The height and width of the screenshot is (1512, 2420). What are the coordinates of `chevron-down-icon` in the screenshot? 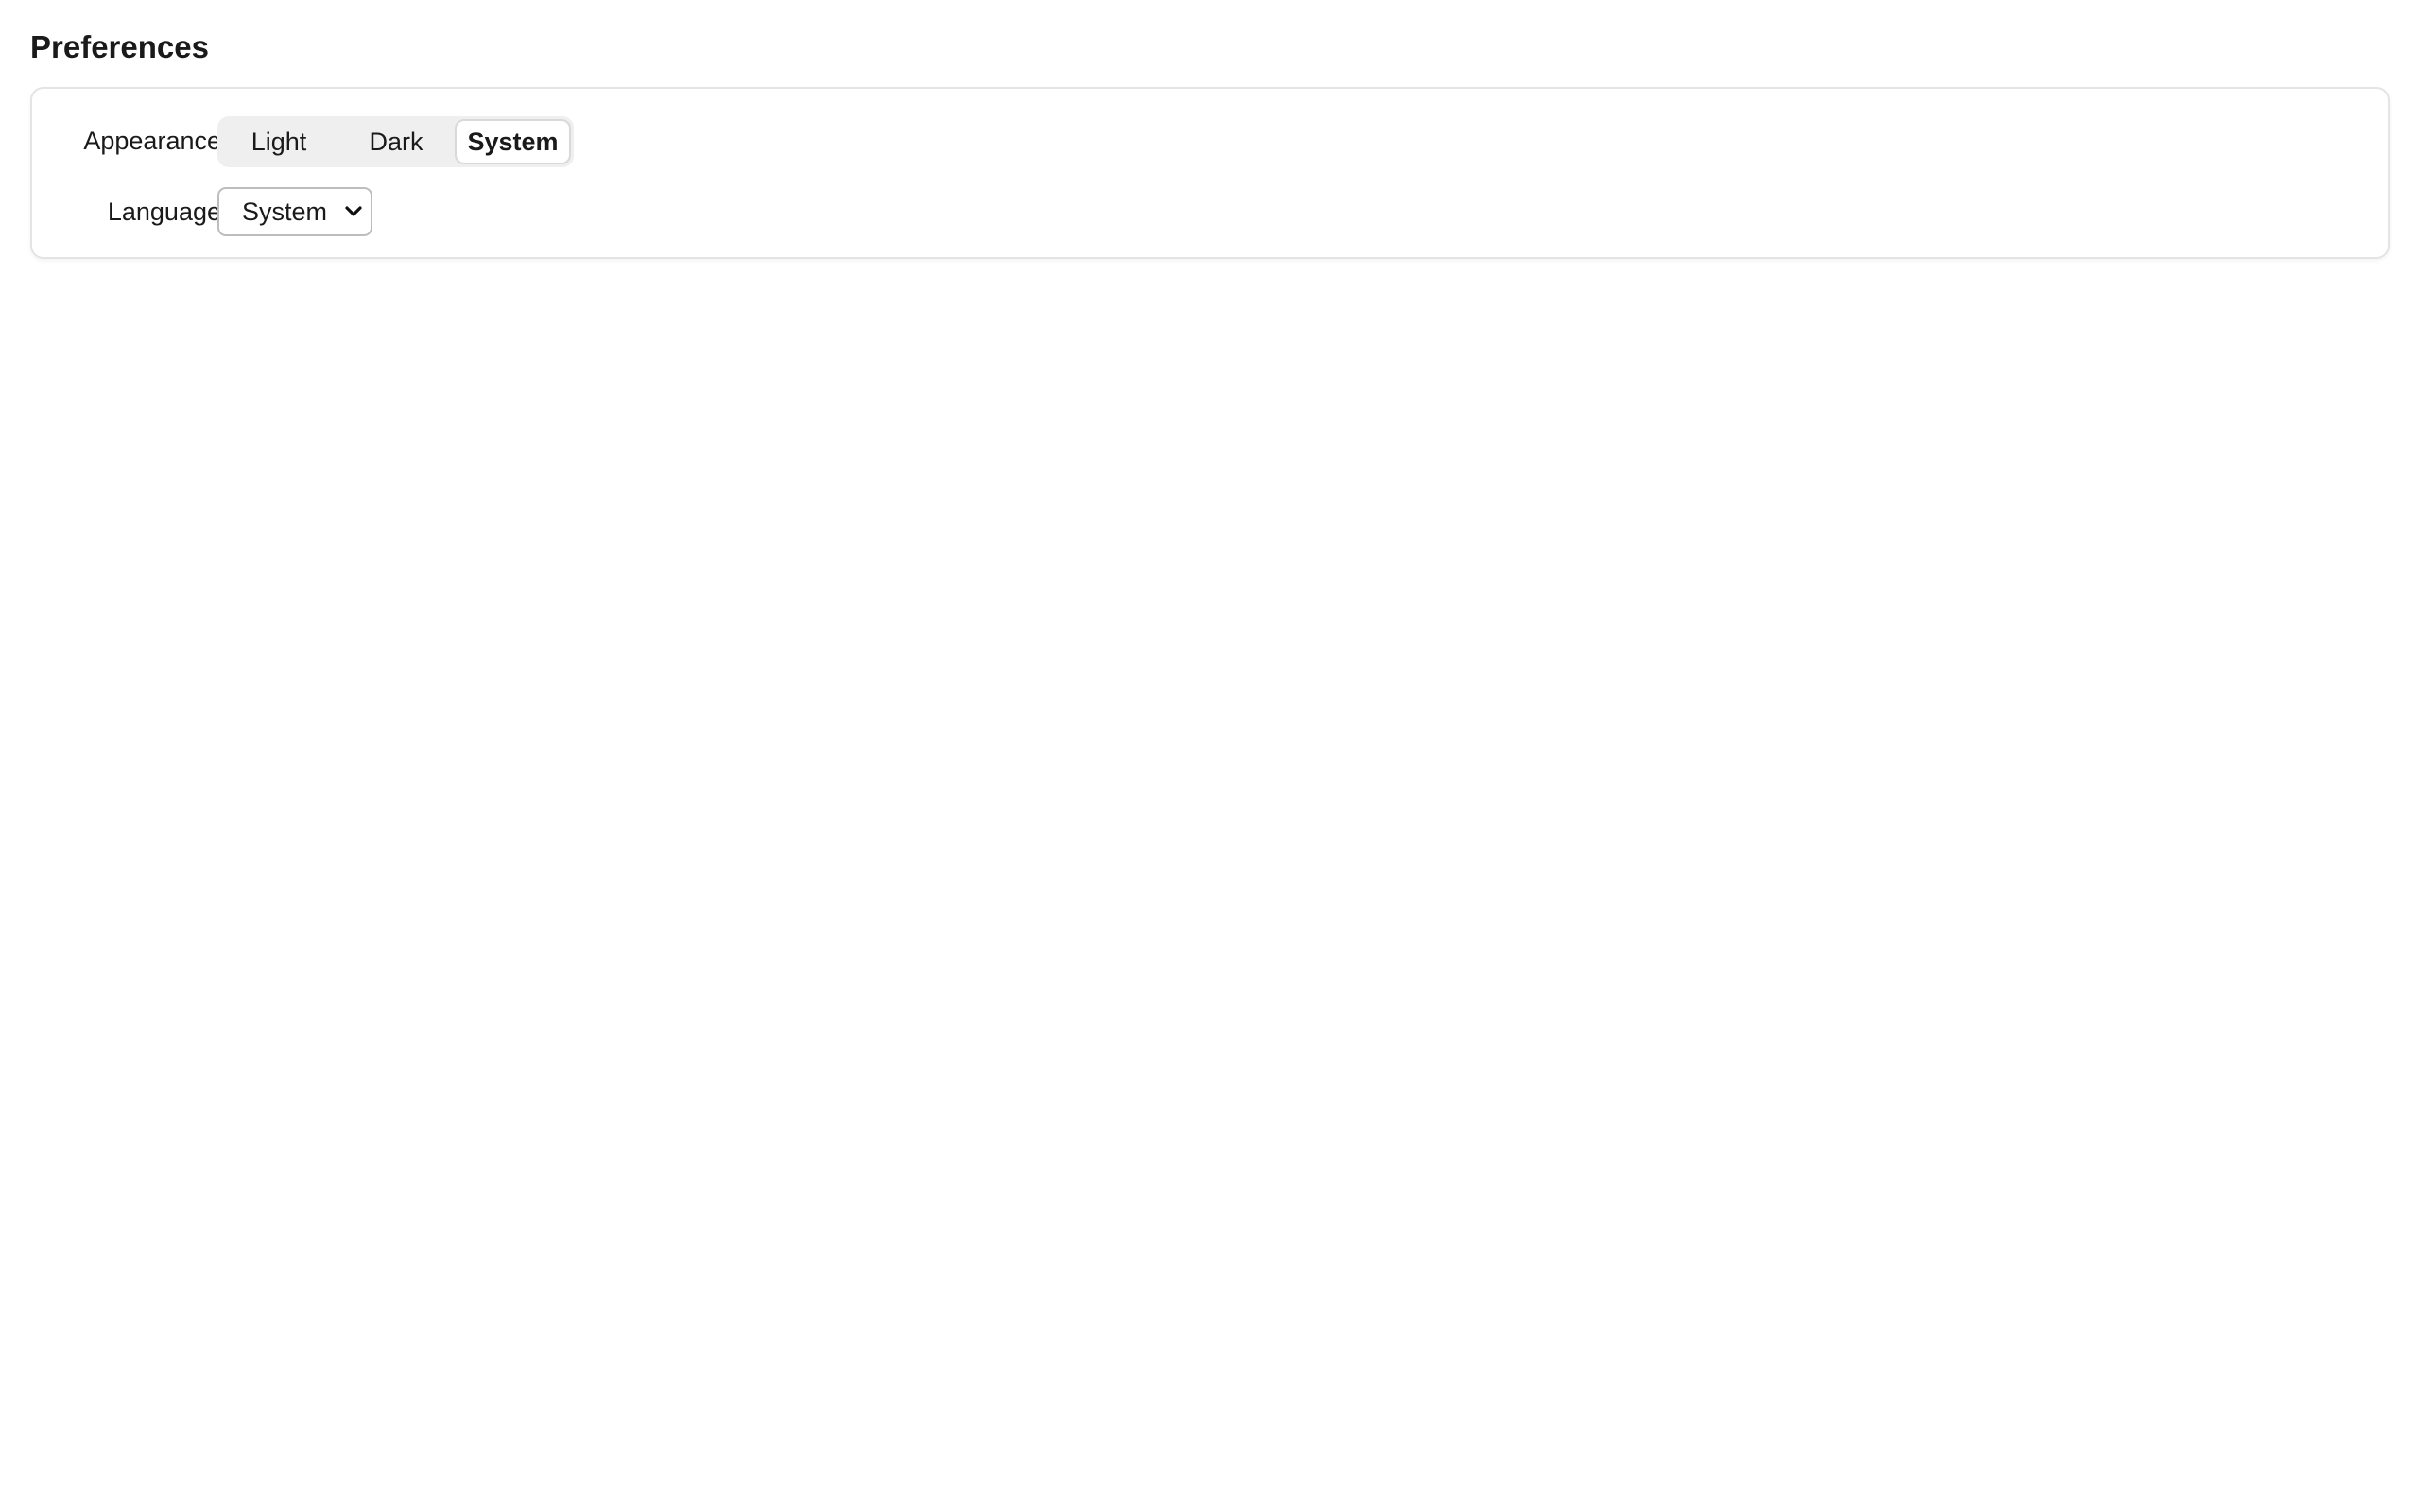 It's located at (354, 211).